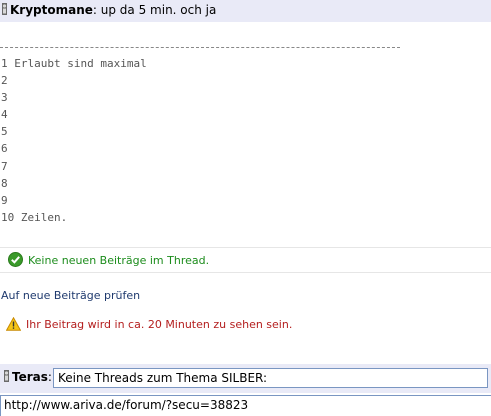 The width and height of the screenshot is (491, 416). I want to click on signature-line: 9, so click(4, 200).